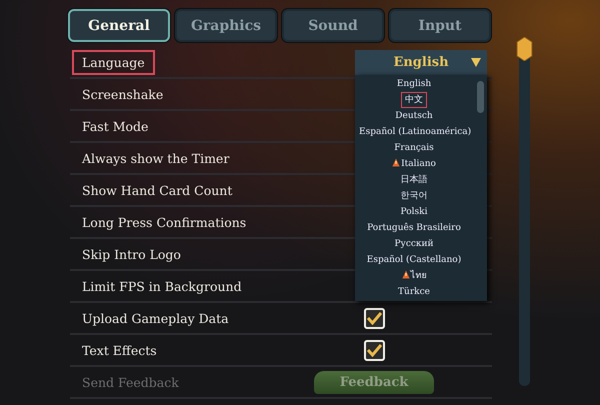 The height and width of the screenshot is (405, 600). What do you see at coordinates (524, 49) in the screenshot?
I see `scroll-handle` at bounding box center [524, 49].